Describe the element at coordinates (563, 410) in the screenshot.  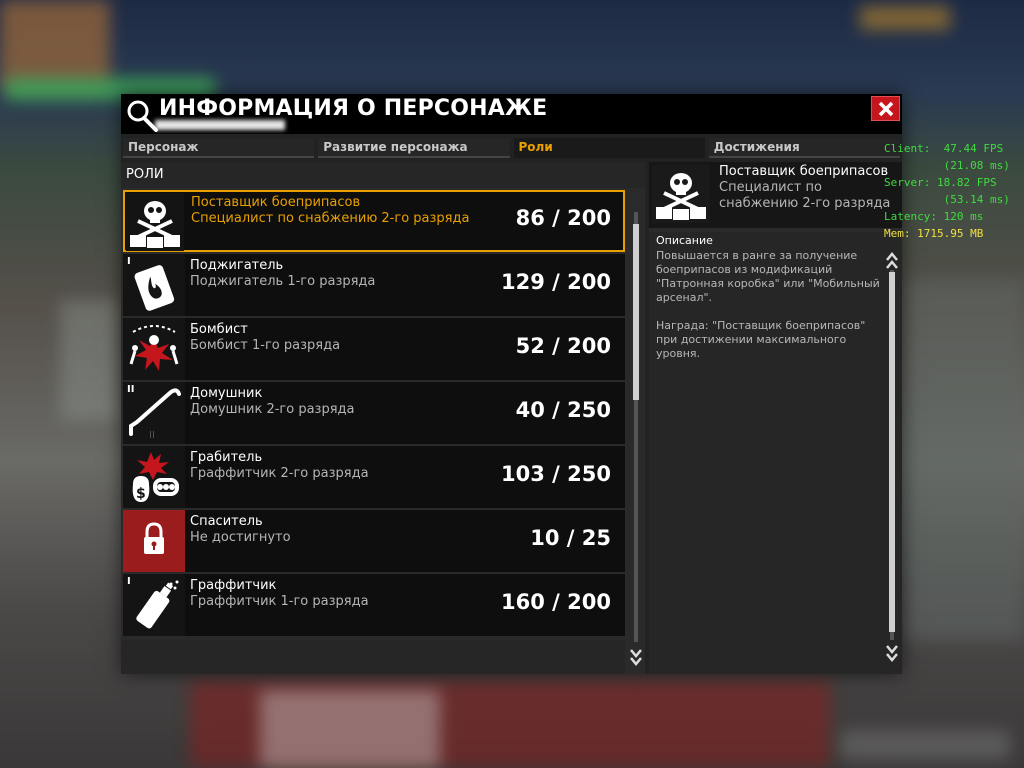
I see `role-progress: 40 / 250` at that location.